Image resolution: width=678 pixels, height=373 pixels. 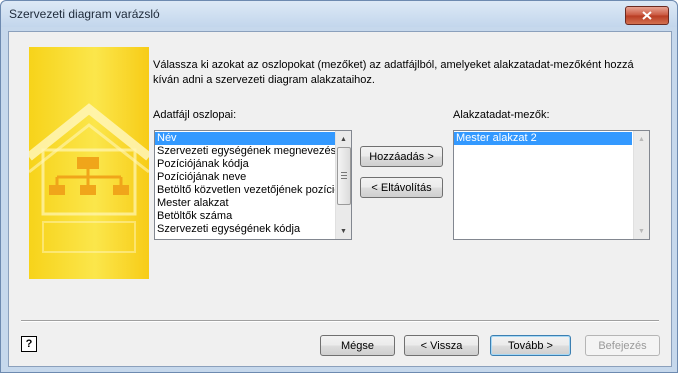 What do you see at coordinates (245, 229) in the screenshot?
I see `list-item: Szervezeti egységének kódja` at bounding box center [245, 229].